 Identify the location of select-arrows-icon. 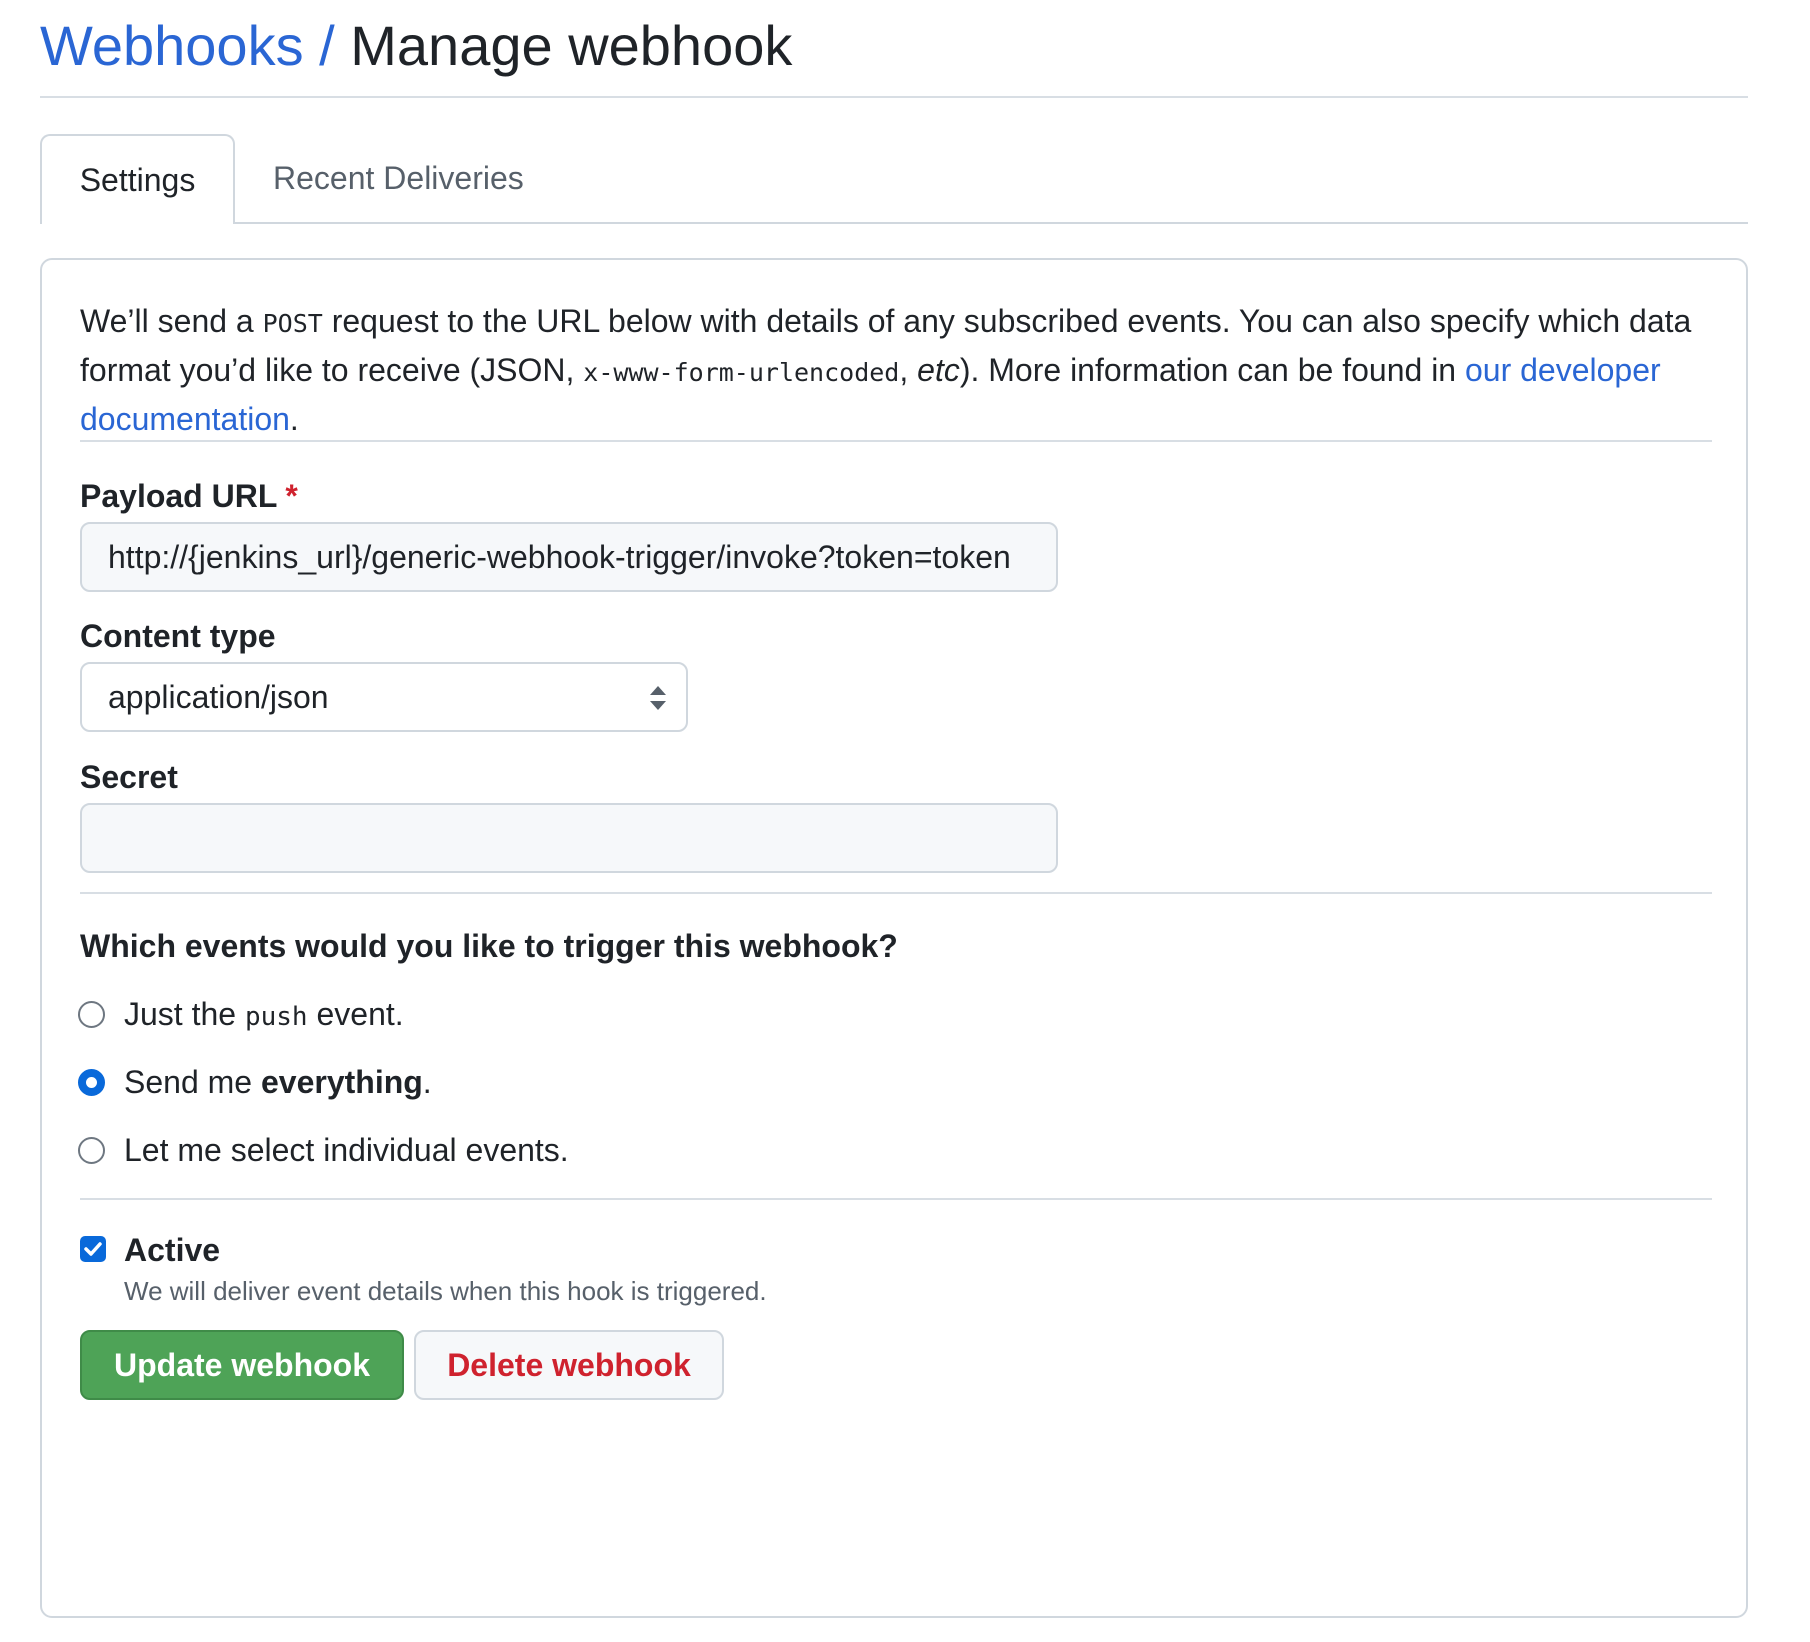
(658, 698).